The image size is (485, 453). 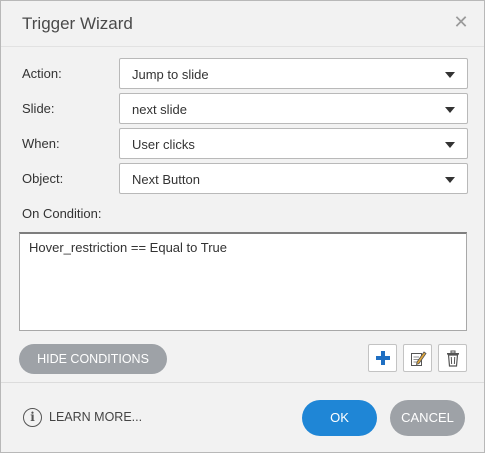 I want to click on on-condition-label: On Condition:, so click(x=62, y=213).